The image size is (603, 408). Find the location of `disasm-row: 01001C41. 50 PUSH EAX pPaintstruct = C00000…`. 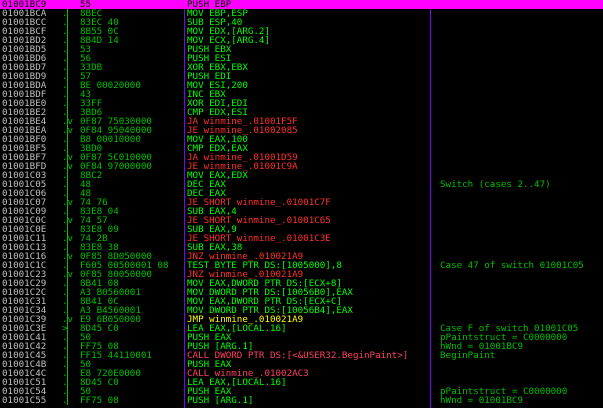

disasm-row: 01001C41. 50 PUSH EAX pPaintstruct = C00000… is located at coordinates (301, 337).